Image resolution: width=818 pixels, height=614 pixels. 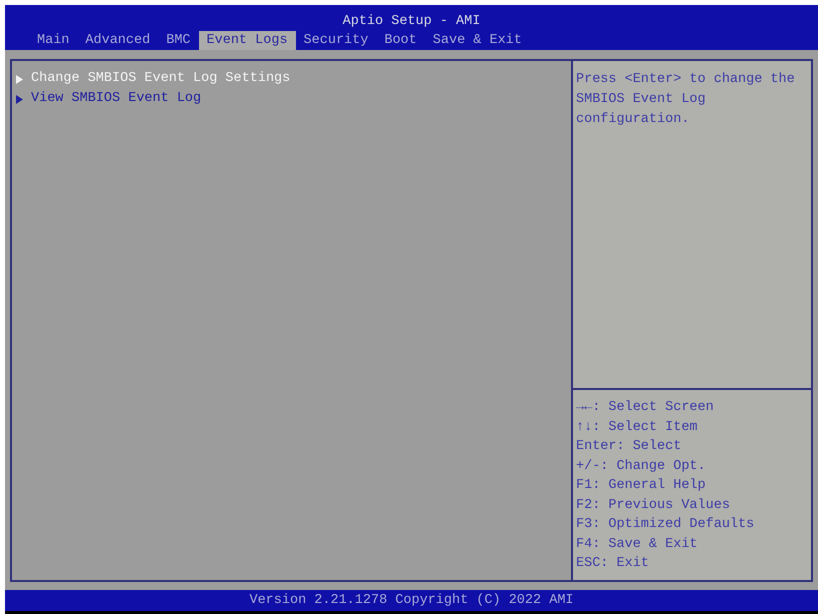 What do you see at coordinates (411, 22) in the screenshot?
I see `window-title: Aptio Setup - AMI` at bounding box center [411, 22].